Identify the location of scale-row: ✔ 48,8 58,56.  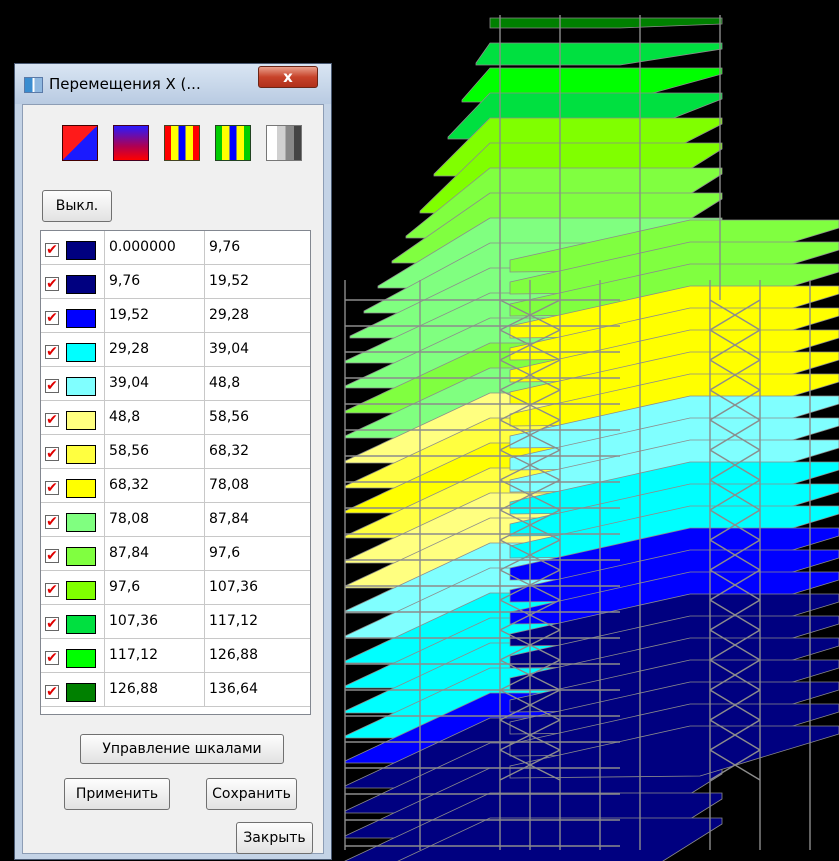
(175, 418).